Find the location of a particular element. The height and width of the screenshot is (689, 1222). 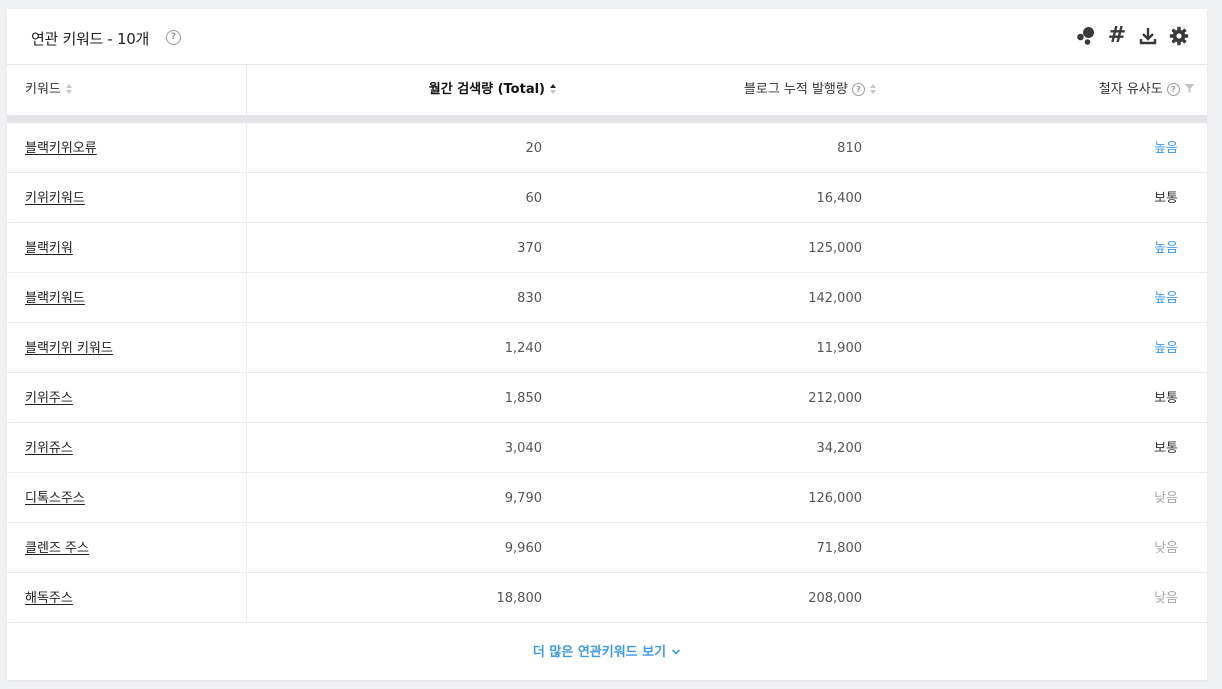

blog-posts-cell: 71,800 is located at coordinates (839, 548).